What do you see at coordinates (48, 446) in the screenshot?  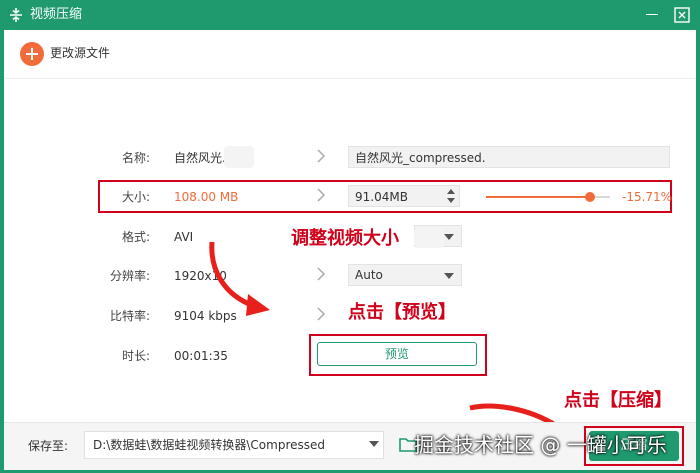 I see `save-to-label: 保存至:` at bounding box center [48, 446].